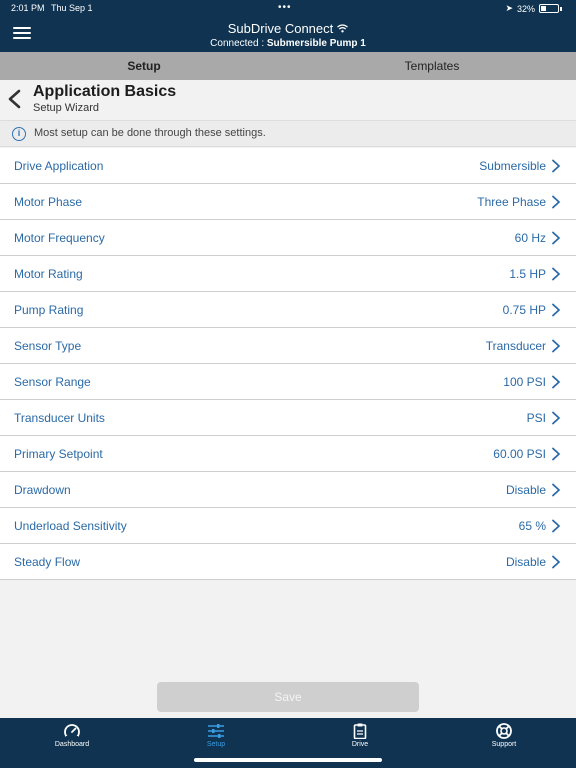  I want to click on page-subtitle: Setup Wizard, so click(66, 108).